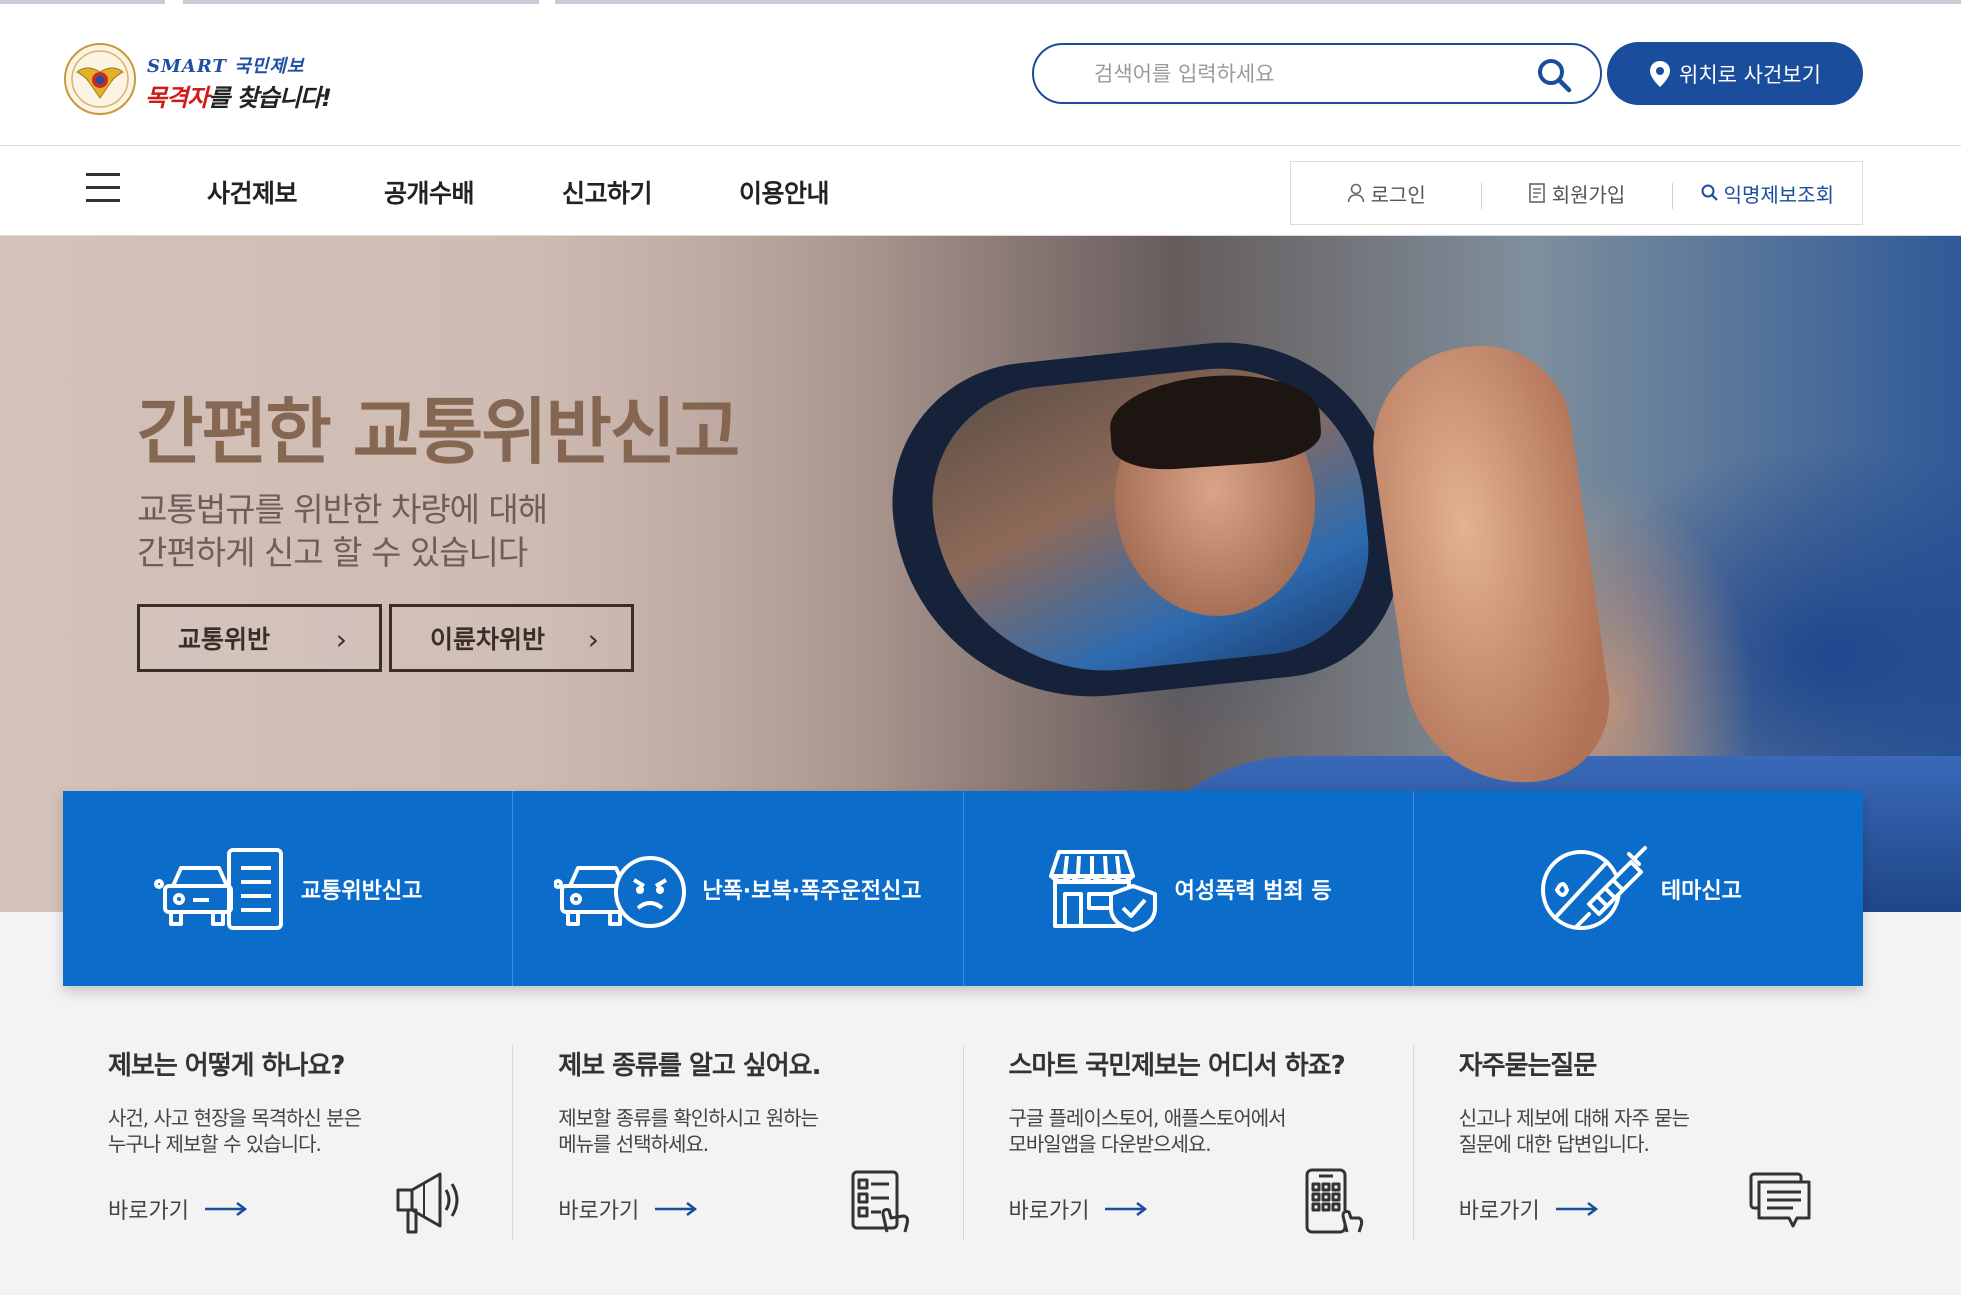 The height and width of the screenshot is (1295, 1961). Describe the element at coordinates (287, 888) in the screenshot. I see `category-traffic-violation: 교통위반신고` at that location.